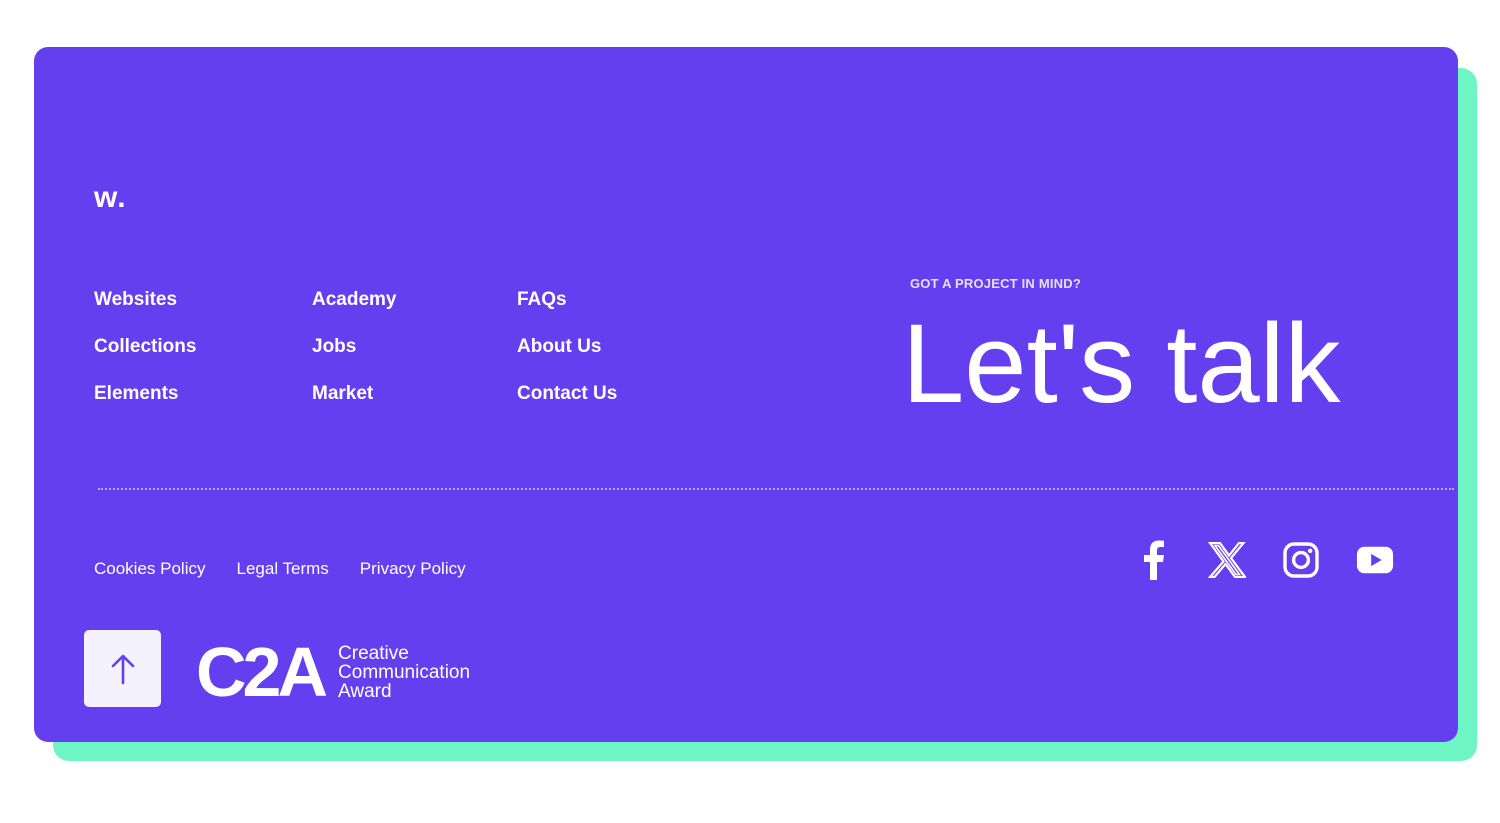  I want to click on nav-link-about-us: About Us, so click(567, 346).